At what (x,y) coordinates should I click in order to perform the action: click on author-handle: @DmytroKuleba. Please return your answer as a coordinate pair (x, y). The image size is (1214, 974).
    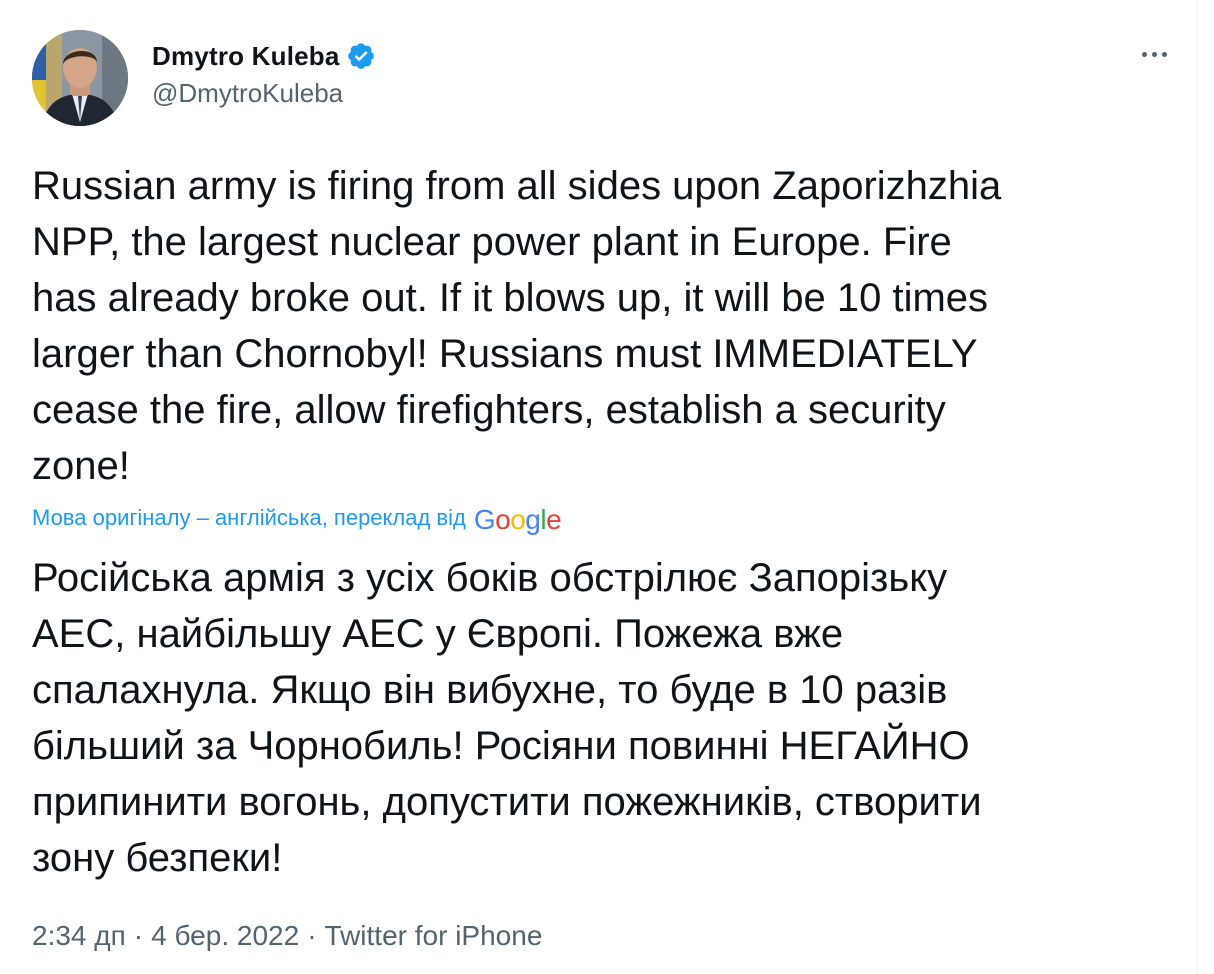
    Looking at the image, I should click on (264, 93).